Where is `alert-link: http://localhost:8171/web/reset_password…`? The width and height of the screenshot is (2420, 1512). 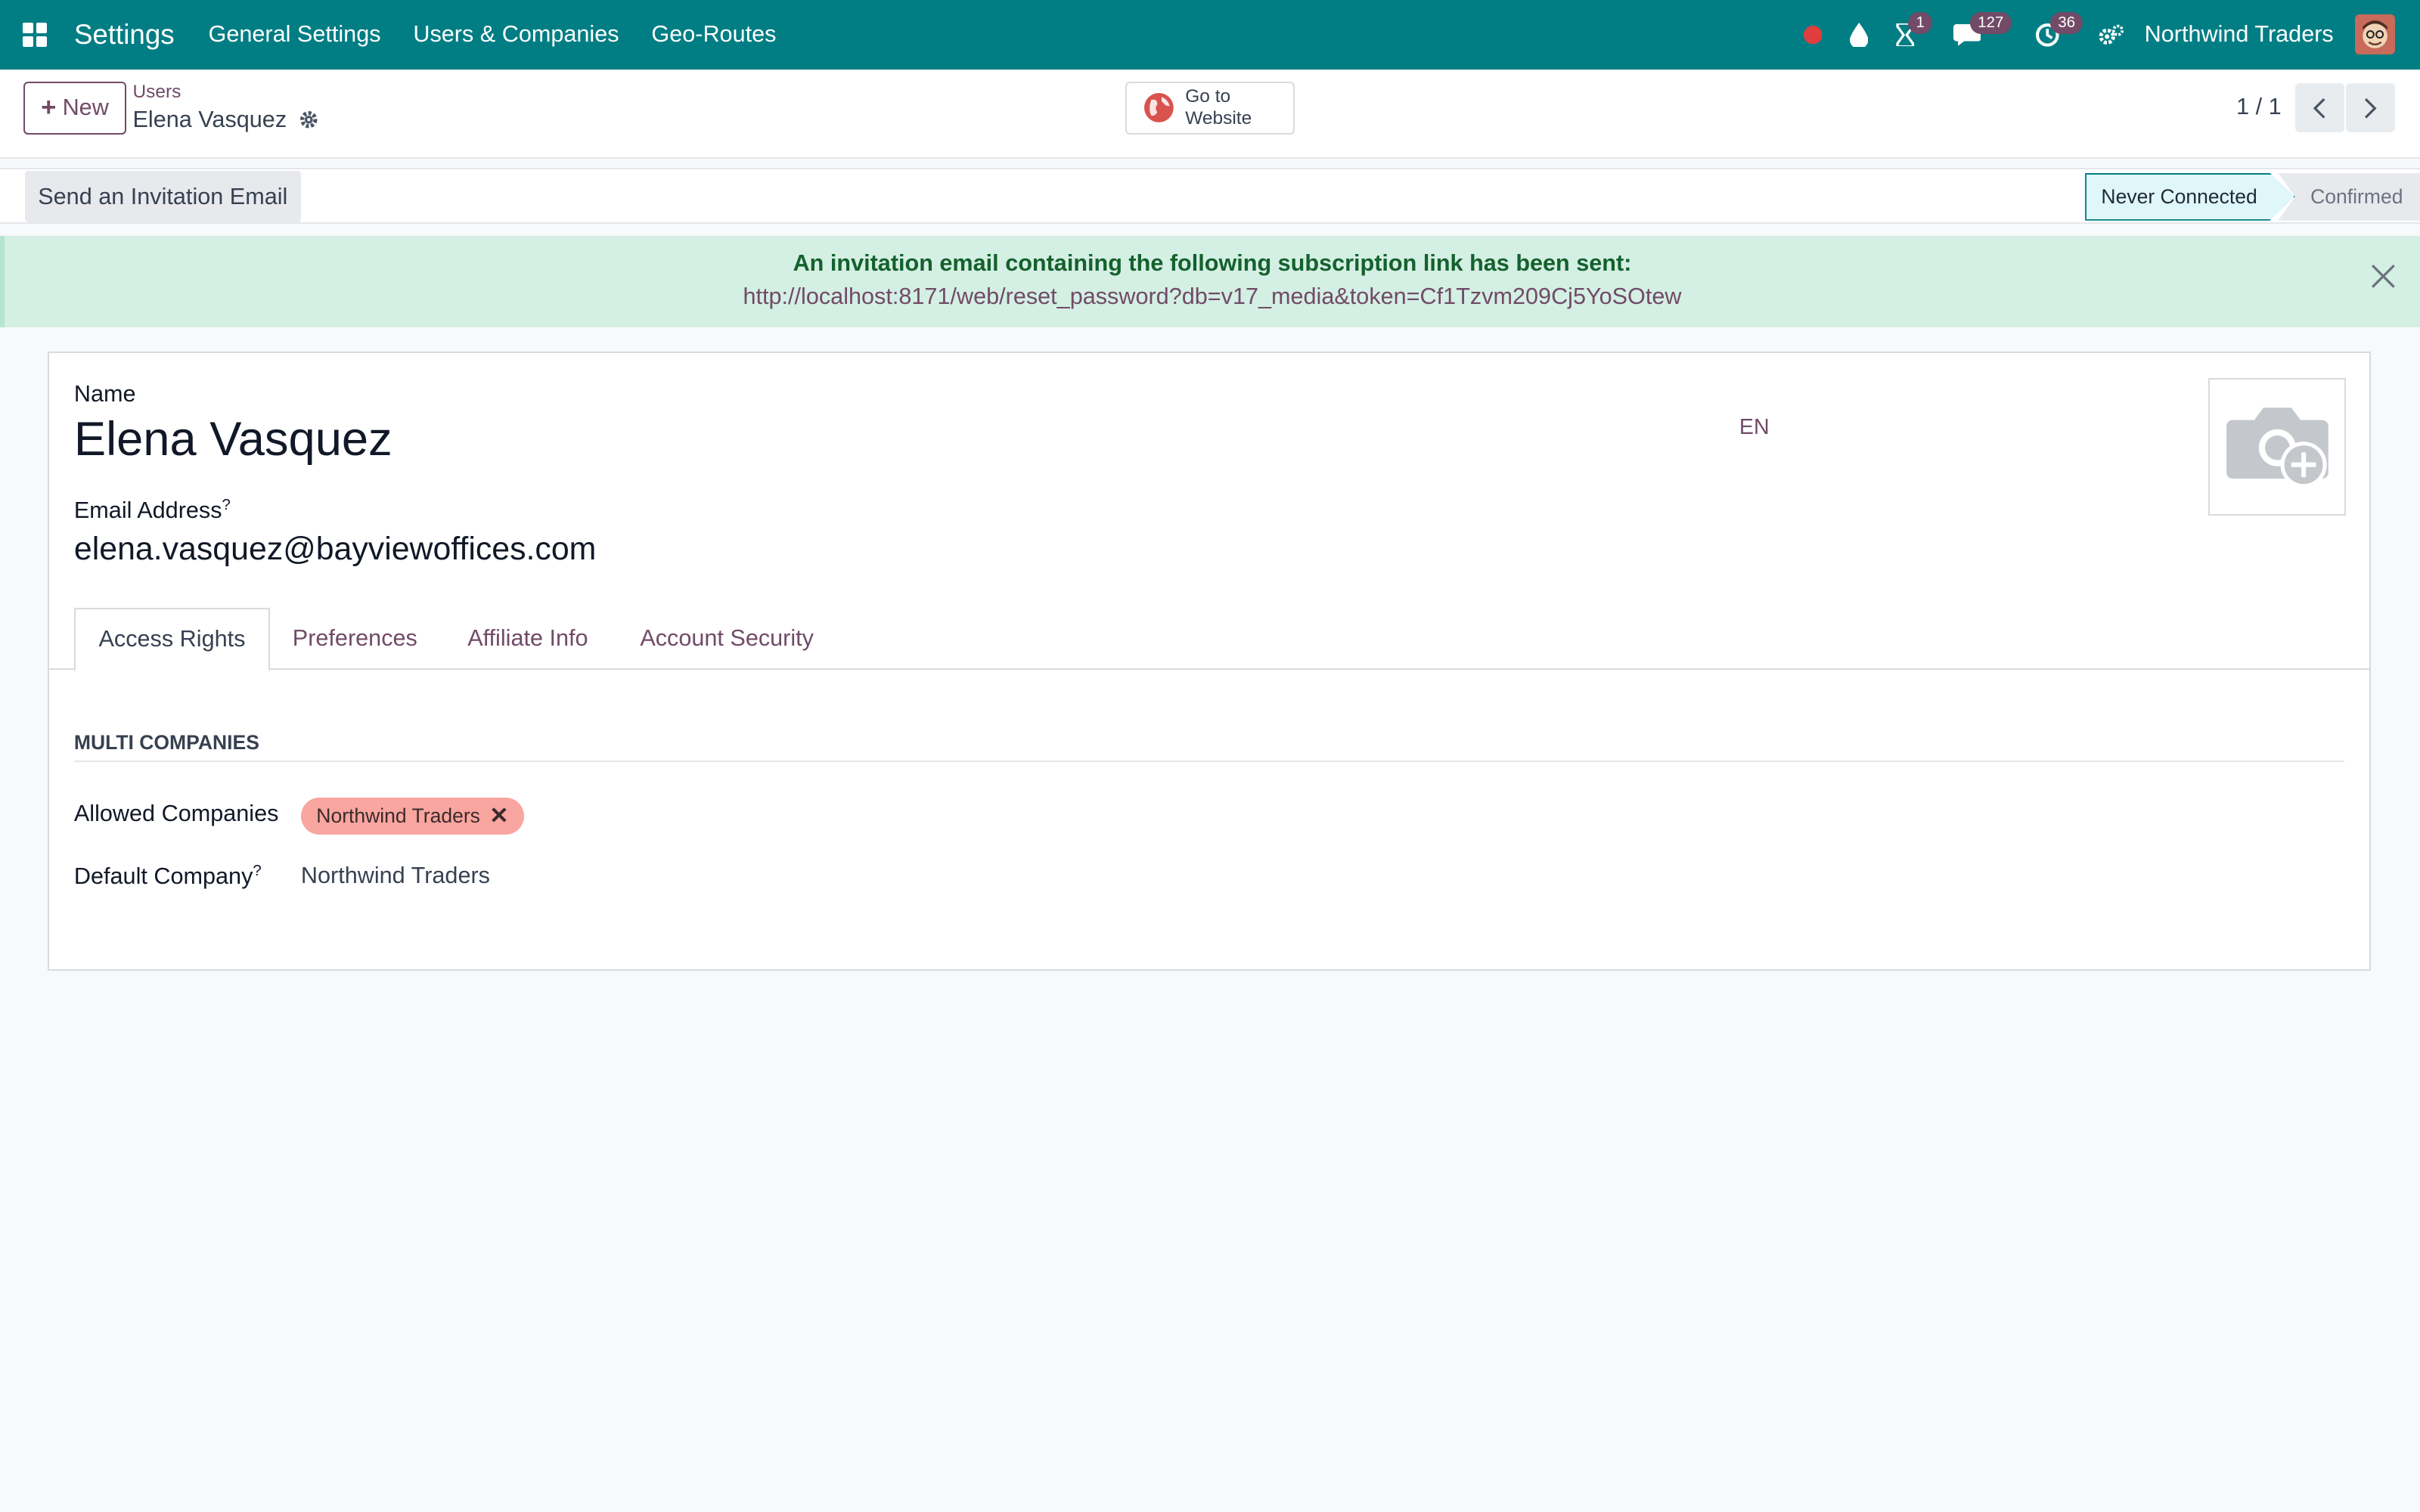 alert-link: http://localhost:8171/web/reset_password… is located at coordinates (1212, 297).